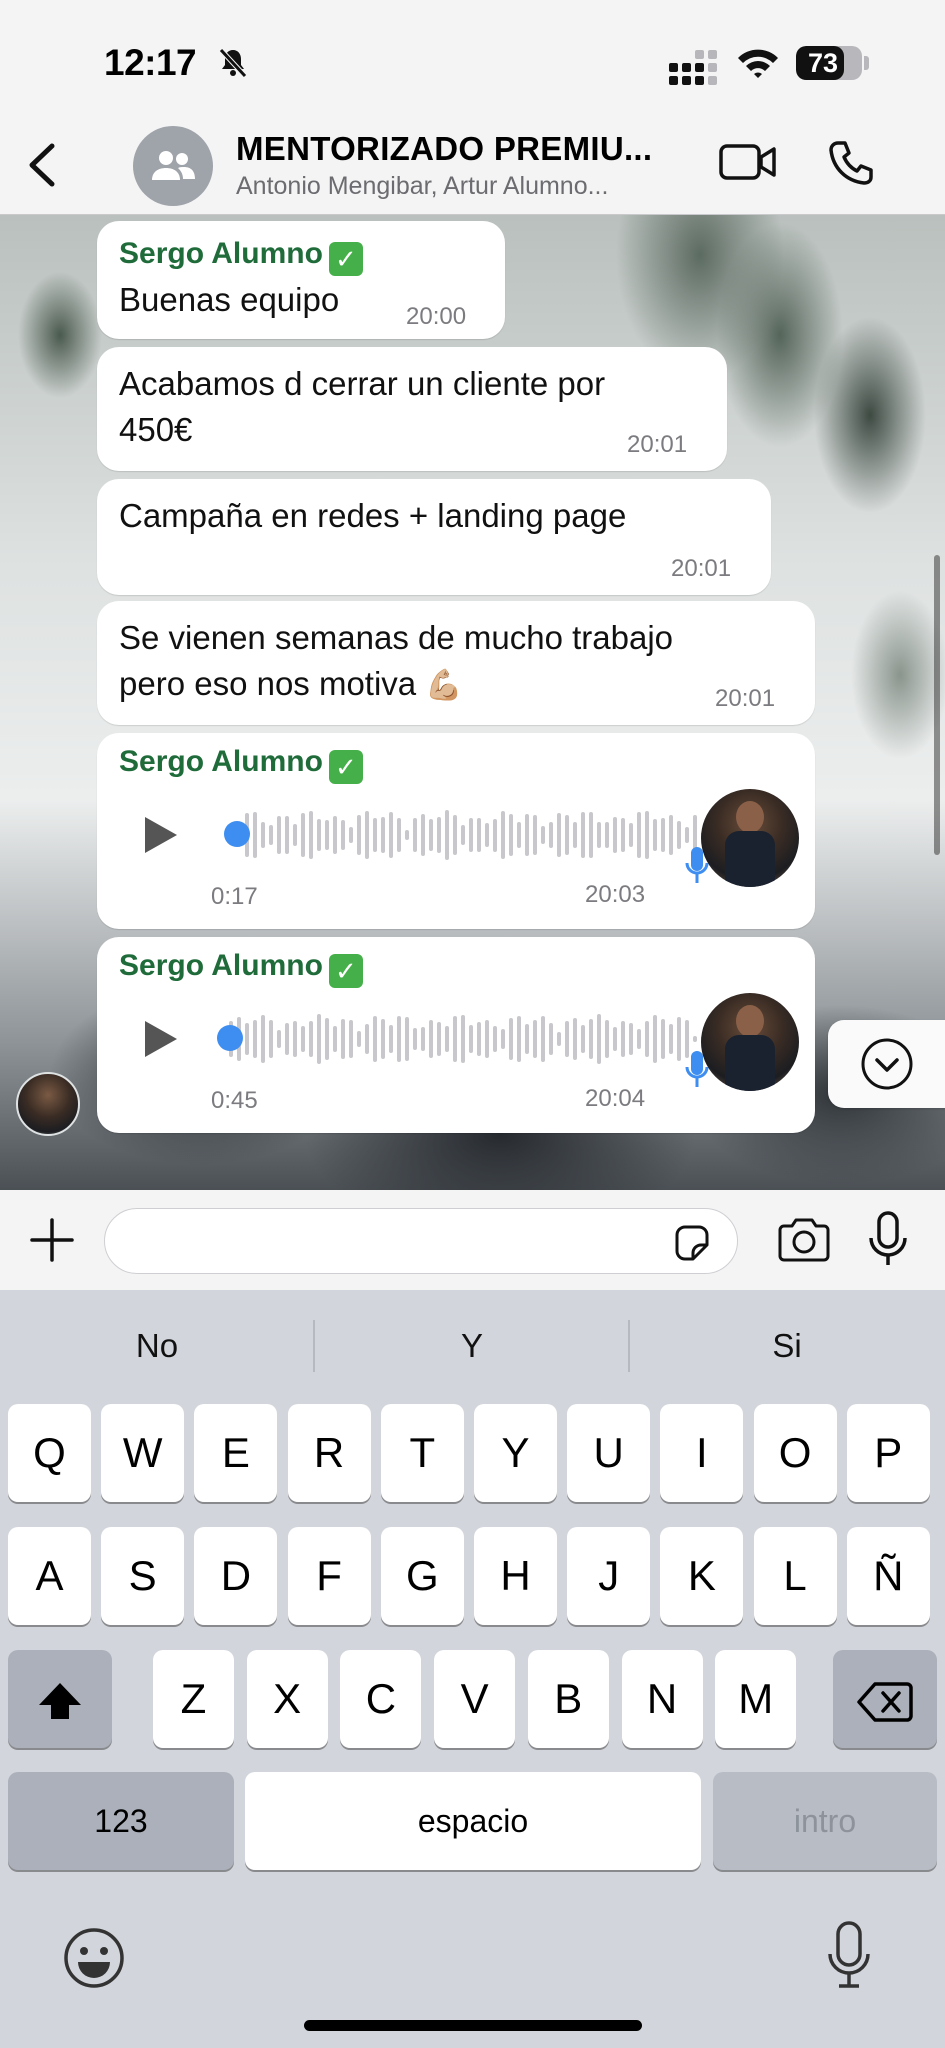 The height and width of the screenshot is (2048, 945). Describe the element at coordinates (49, 1453) in the screenshot. I see `key-q: Q` at that location.